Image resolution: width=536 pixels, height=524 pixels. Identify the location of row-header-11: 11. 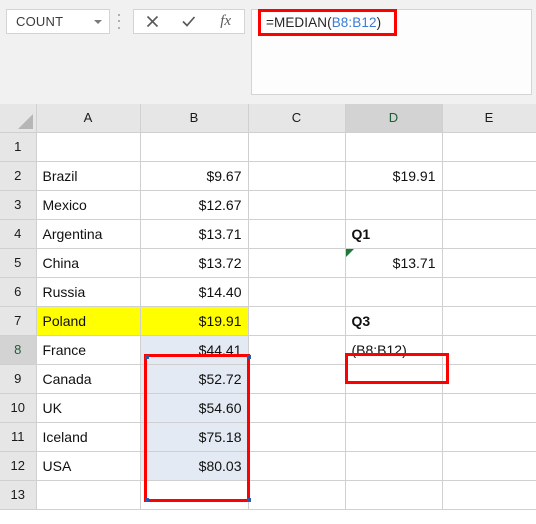
(18, 437).